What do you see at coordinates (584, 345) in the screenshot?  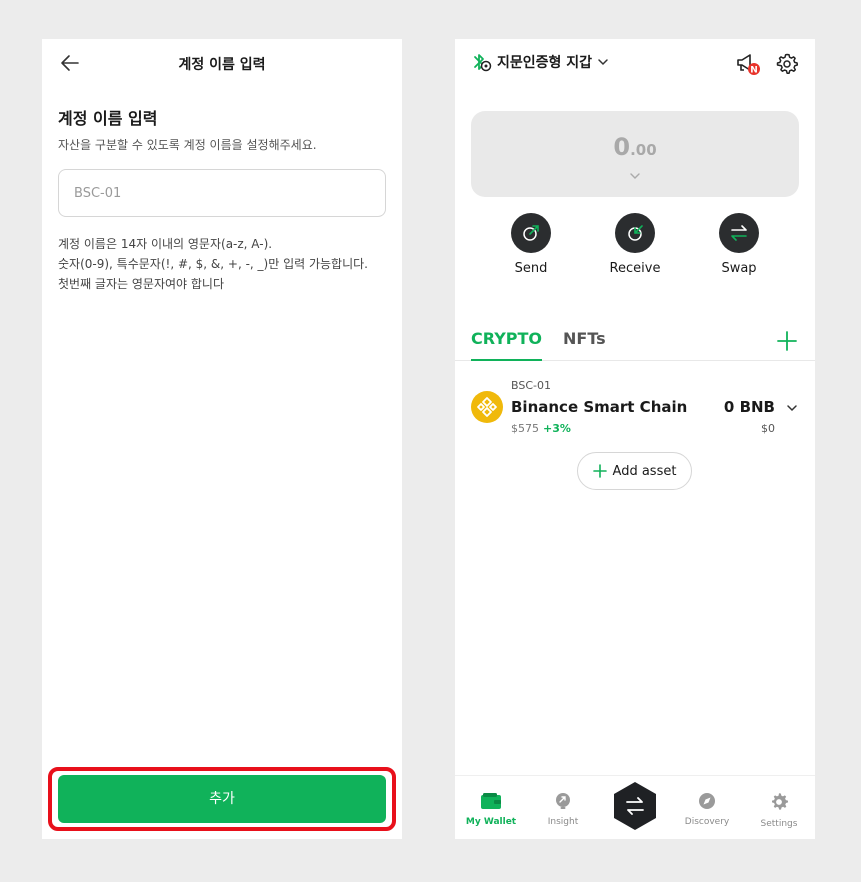 I see `tab-nfts: NFTs` at bounding box center [584, 345].